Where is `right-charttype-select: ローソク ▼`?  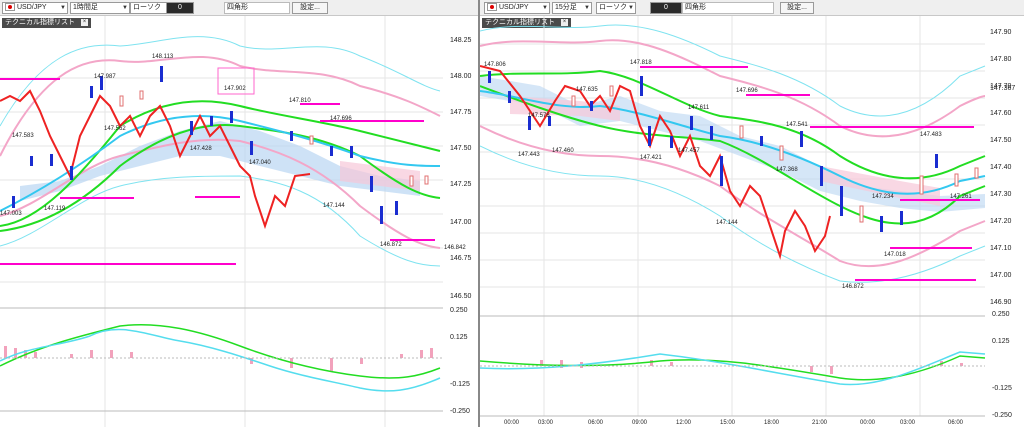
right-charttype-select: ローソク ▼ is located at coordinates (616, 8).